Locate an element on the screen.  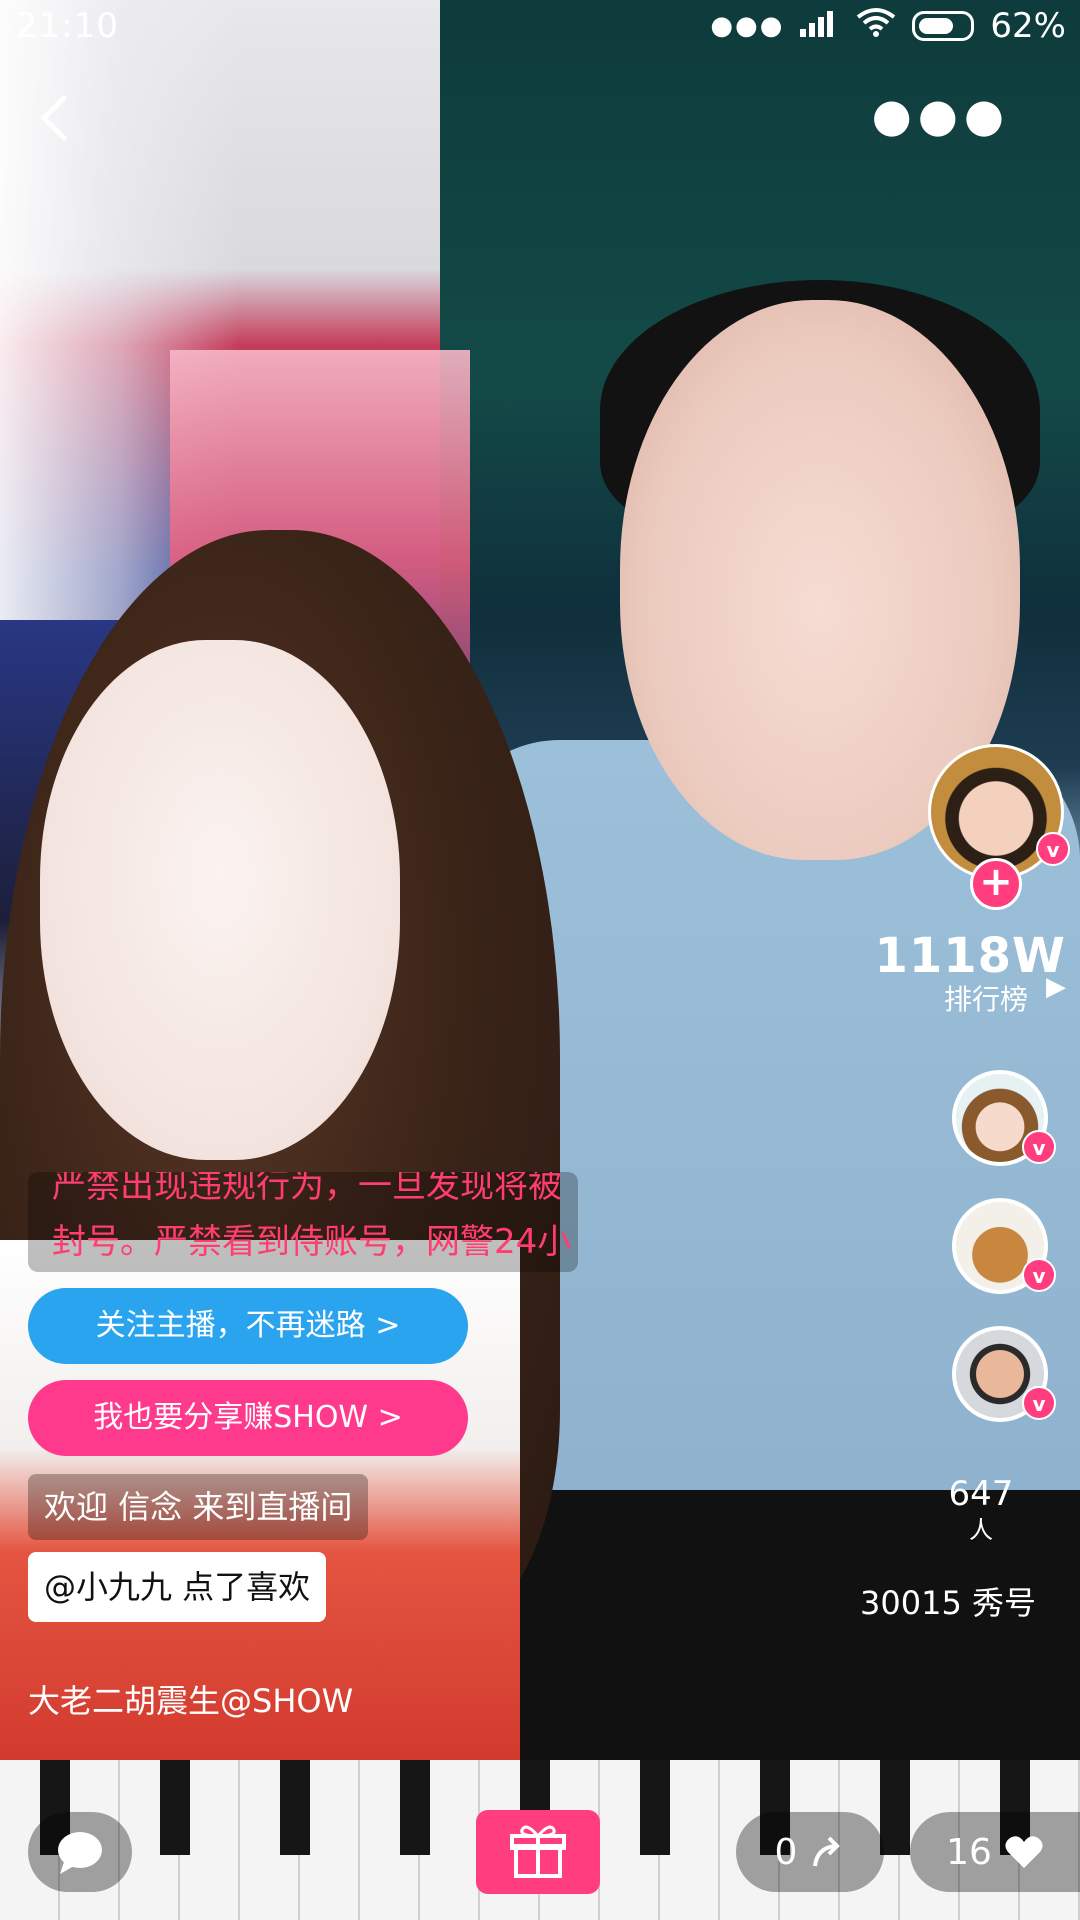
share-prompt-button: 我也要分享赚SHOW > is located at coordinates (248, 1418).